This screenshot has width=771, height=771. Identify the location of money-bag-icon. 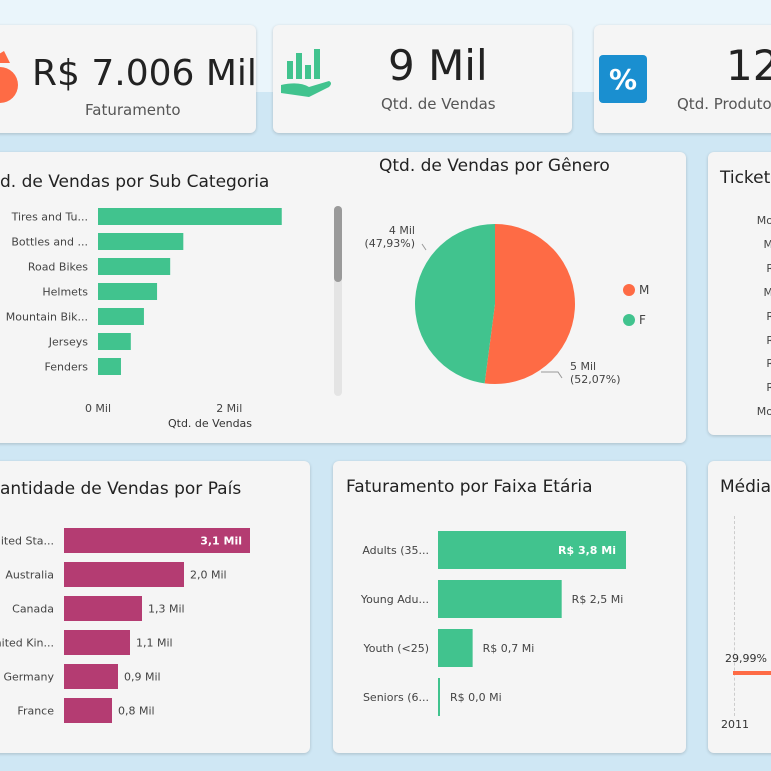
(9, 77).